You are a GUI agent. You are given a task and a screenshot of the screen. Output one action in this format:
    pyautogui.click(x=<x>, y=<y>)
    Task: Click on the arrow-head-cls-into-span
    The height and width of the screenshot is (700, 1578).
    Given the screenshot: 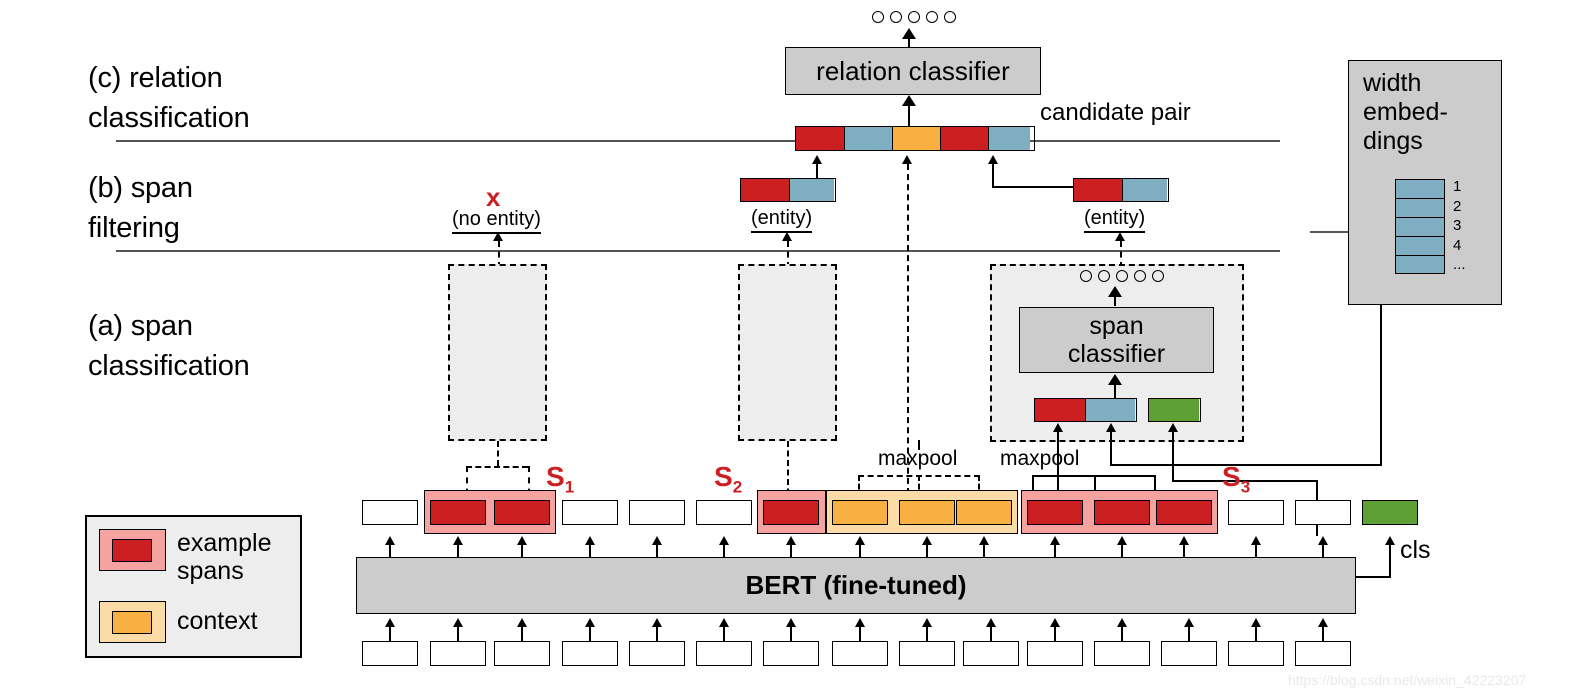 What is the action you would take?
    pyautogui.click(x=1173, y=427)
    